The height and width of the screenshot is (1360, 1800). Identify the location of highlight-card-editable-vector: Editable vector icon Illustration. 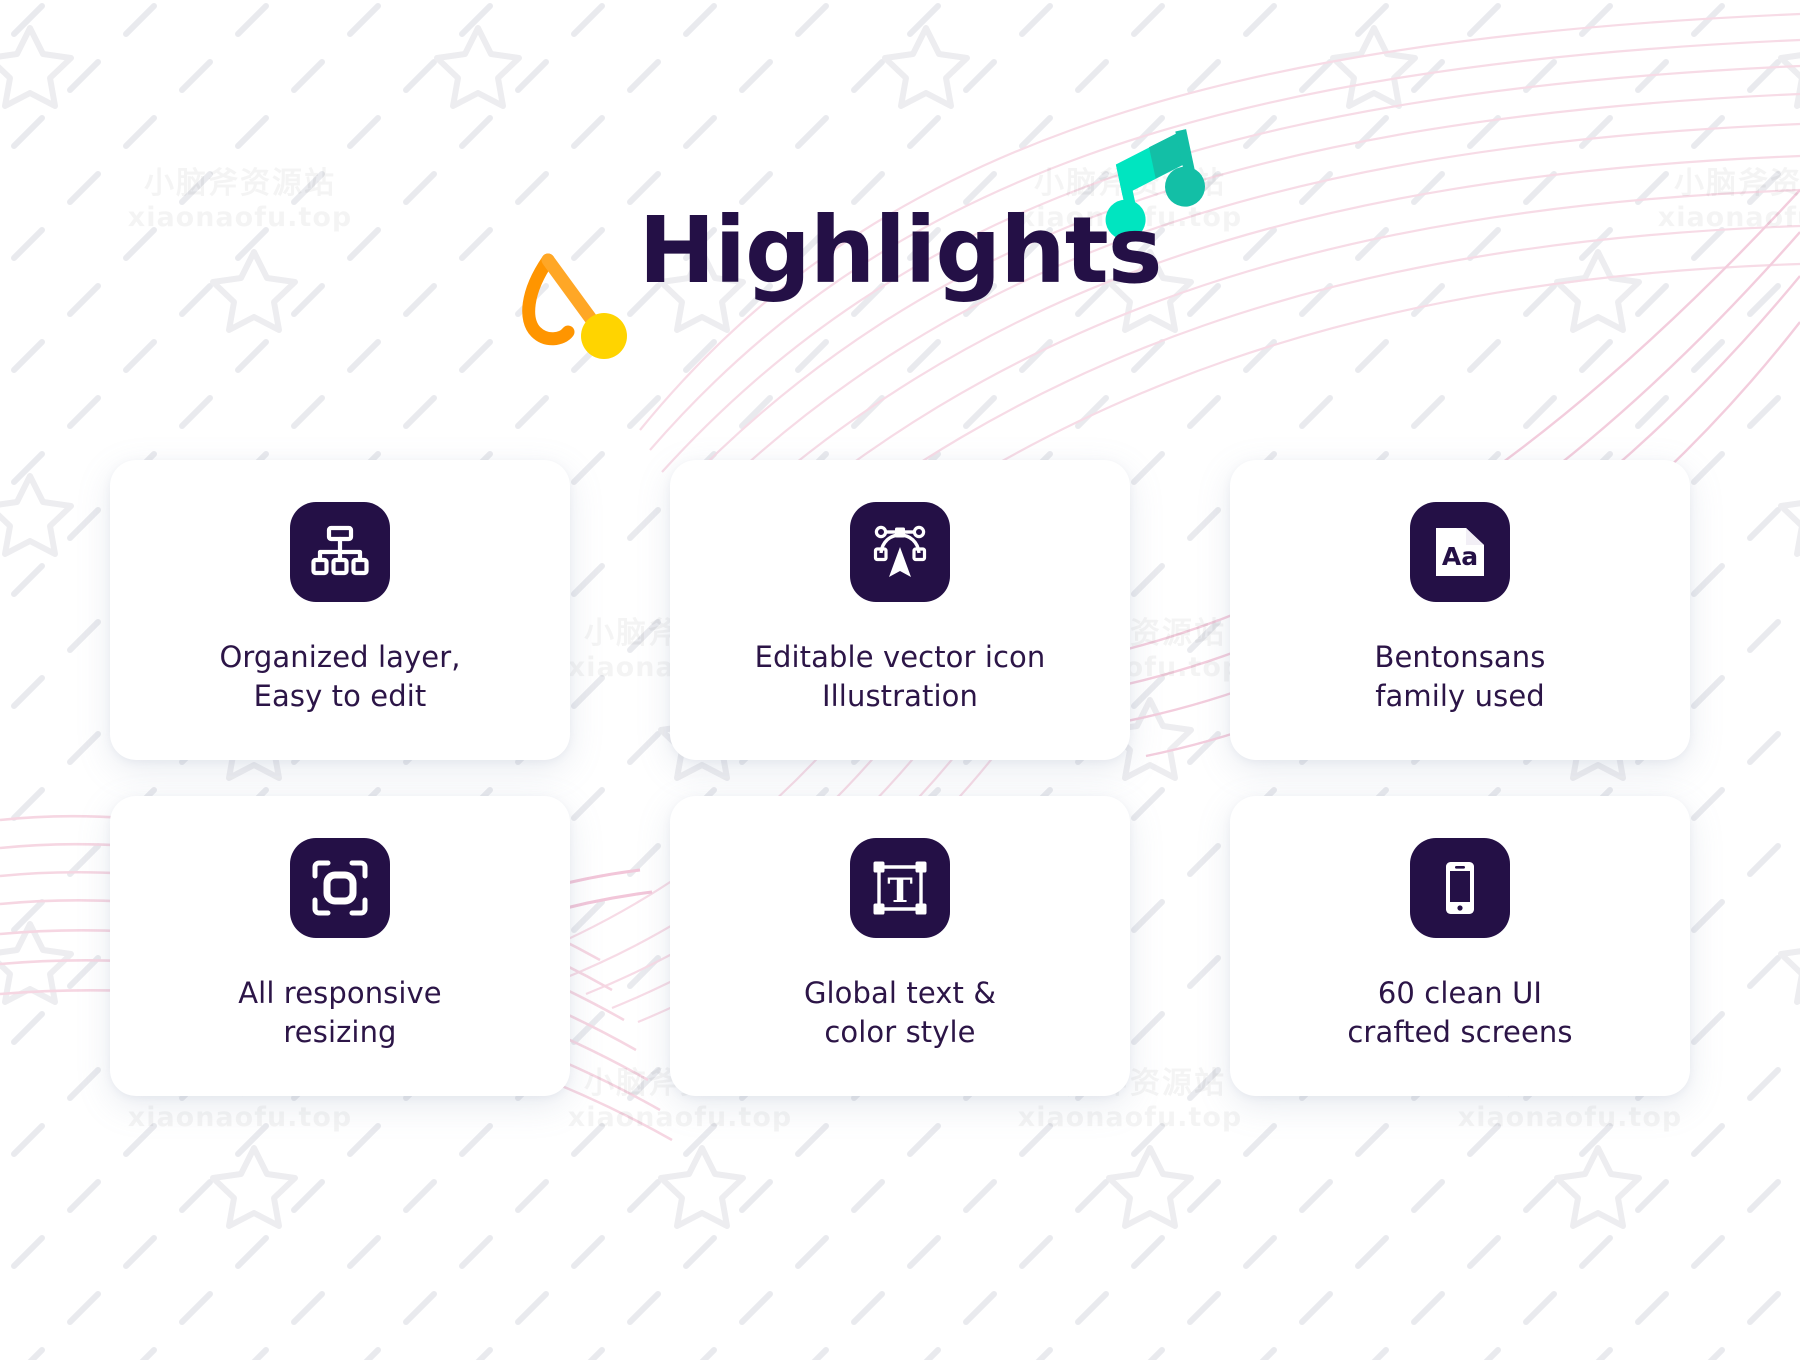
(900, 610).